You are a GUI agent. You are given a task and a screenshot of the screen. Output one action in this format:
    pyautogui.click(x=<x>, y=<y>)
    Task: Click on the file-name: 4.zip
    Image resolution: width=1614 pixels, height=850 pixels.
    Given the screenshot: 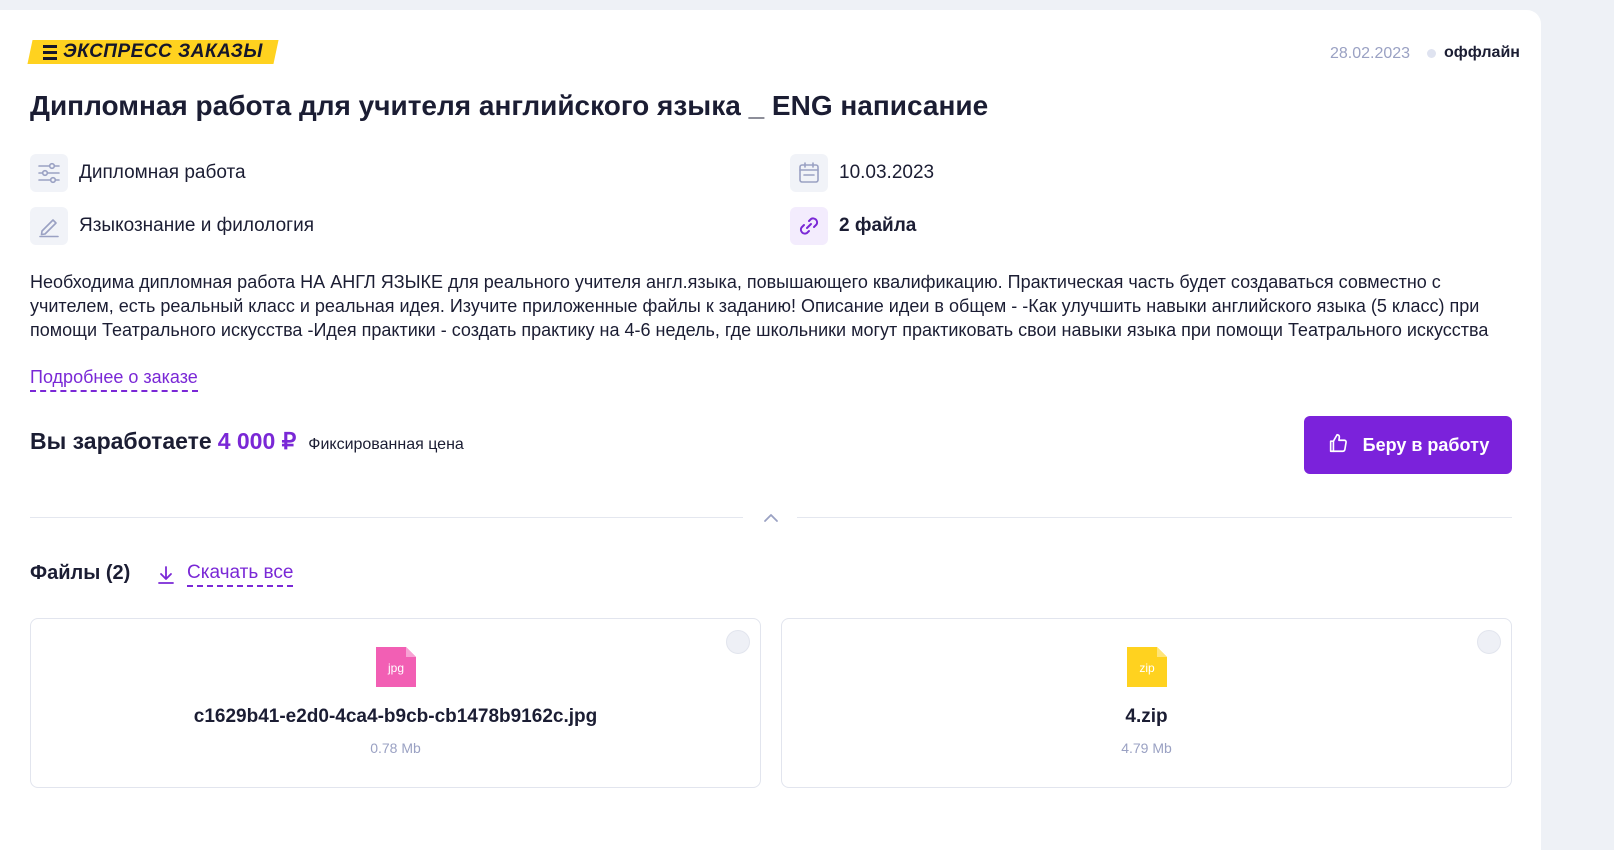 What is the action you would take?
    pyautogui.click(x=1146, y=716)
    